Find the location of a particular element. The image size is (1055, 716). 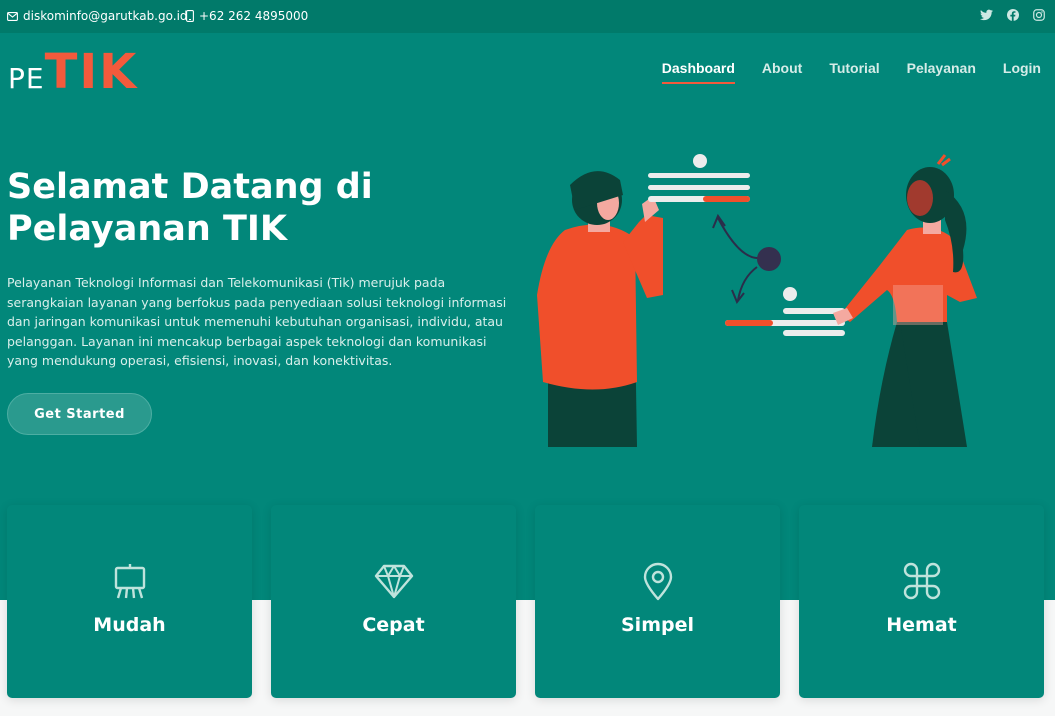

envelope-icon is located at coordinates (12, 16).